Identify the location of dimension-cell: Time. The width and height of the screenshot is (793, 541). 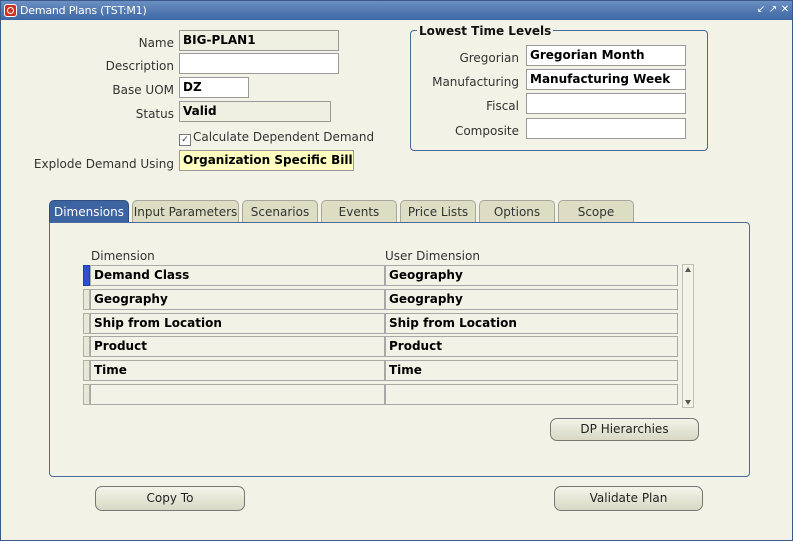
(237, 370).